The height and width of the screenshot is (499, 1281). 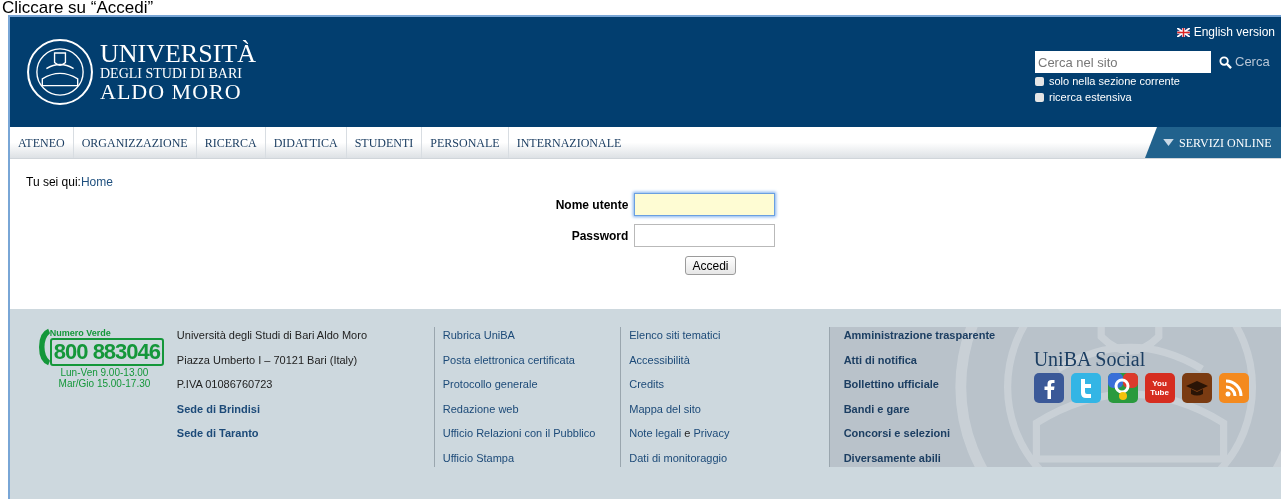 What do you see at coordinates (1233, 388) in the screenshot?
I see `rss-icon` at bounding box center [1233, 388].